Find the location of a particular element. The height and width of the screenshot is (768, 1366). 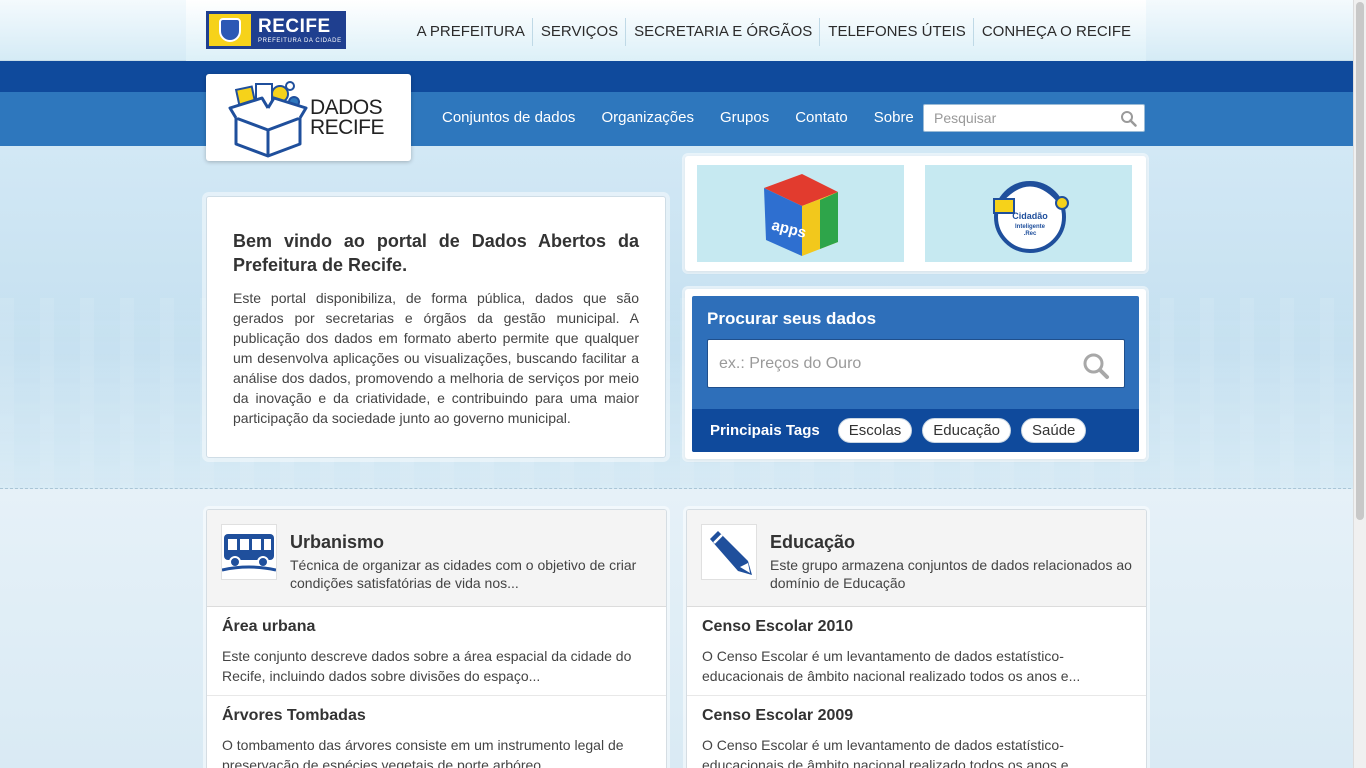

nav-conjuntos: Conjuntos de dados is located at coordinates (508, 117).